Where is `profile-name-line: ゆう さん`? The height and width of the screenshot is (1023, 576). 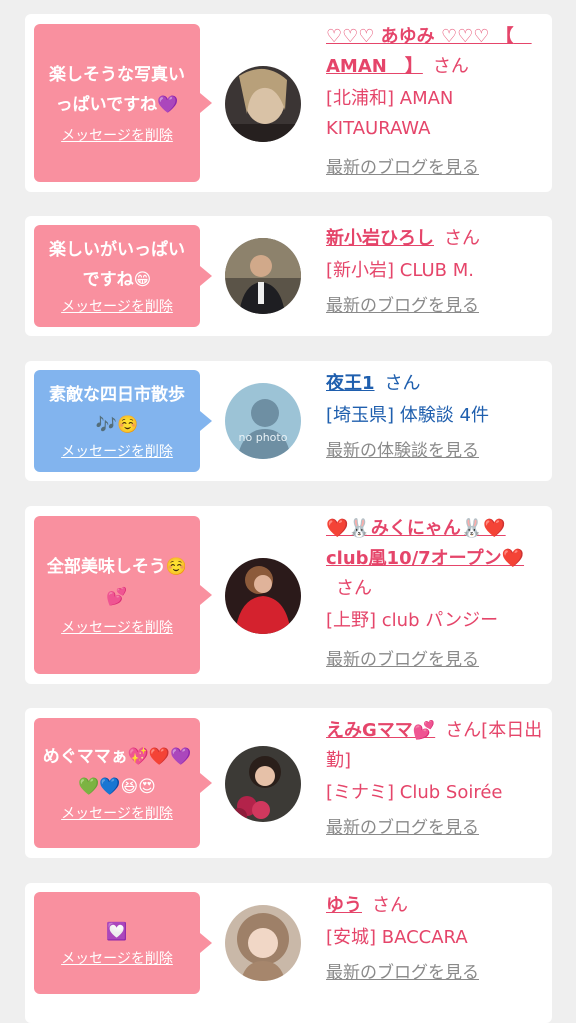
profile-name-line: ゆう さん is located at coordinates (436, 906).